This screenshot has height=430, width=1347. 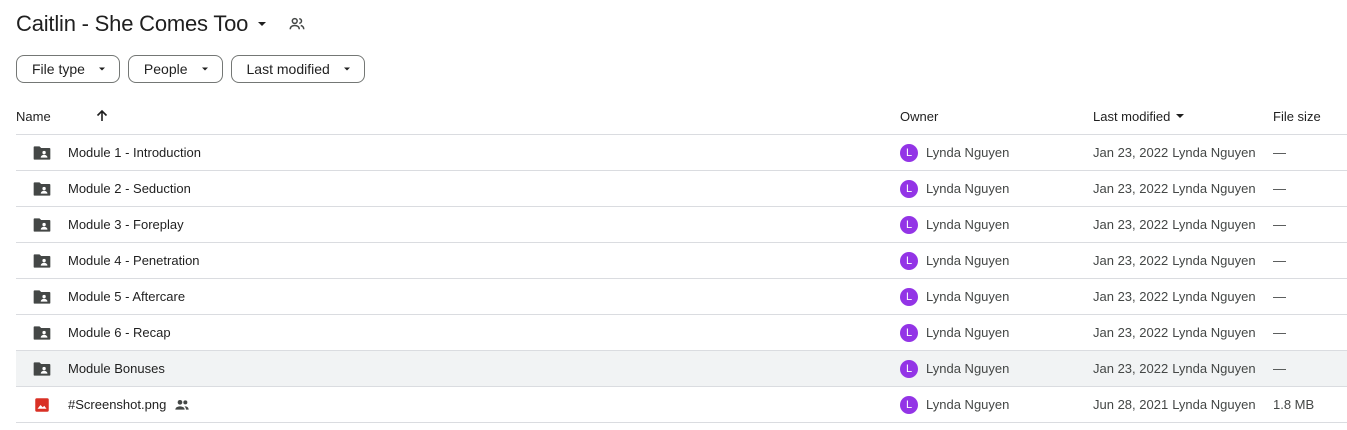 I want to click on filter-chips: File type People Last modified, so click(x=190, y=69).